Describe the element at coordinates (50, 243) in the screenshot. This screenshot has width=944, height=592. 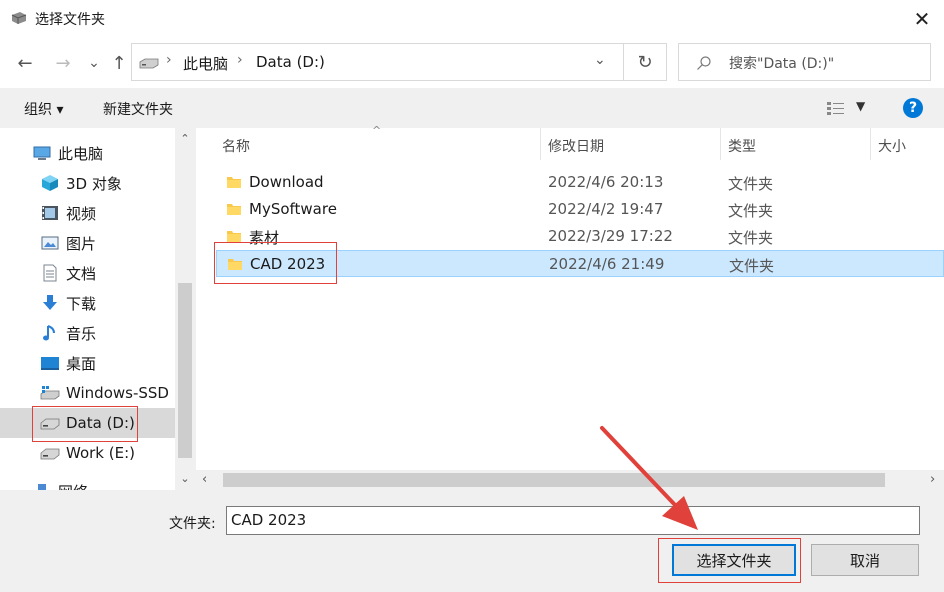
I see `picture-icon` at that location.